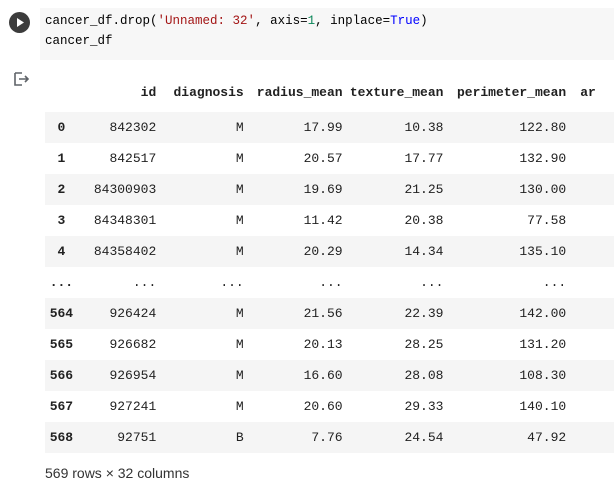 The height and width of the screenshot is (500, 614). What do you see at coordinates (323, 220) in the screenshot?
I see `table-cell: 11.42` at bounding box center [323, 220].